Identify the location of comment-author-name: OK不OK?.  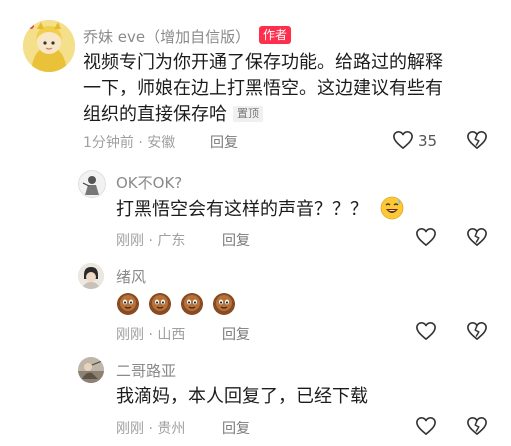
(149, 182).